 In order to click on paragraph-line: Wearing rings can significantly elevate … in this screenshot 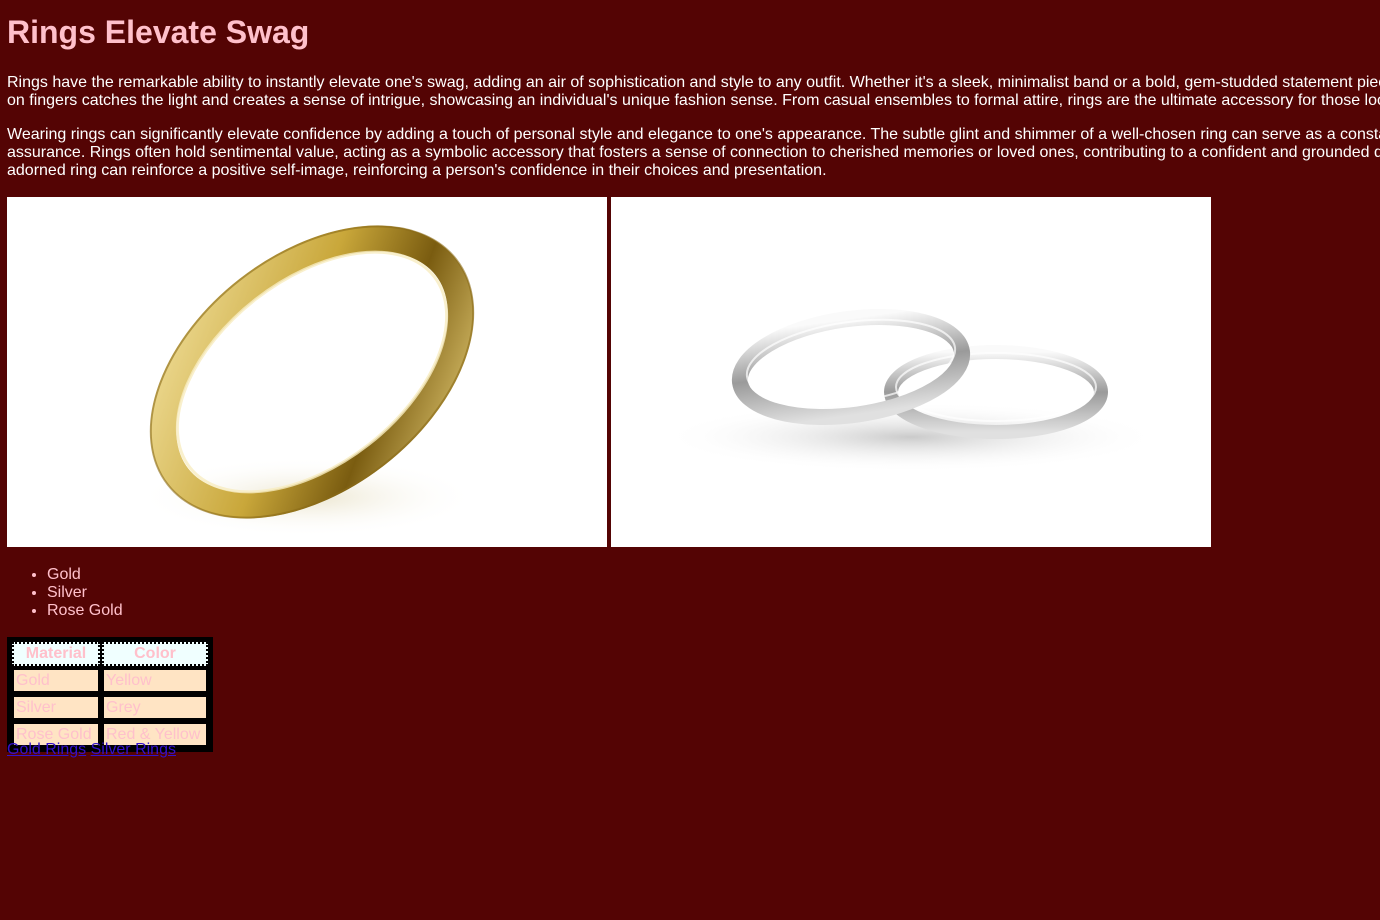, I will do `click(693, 134)`.